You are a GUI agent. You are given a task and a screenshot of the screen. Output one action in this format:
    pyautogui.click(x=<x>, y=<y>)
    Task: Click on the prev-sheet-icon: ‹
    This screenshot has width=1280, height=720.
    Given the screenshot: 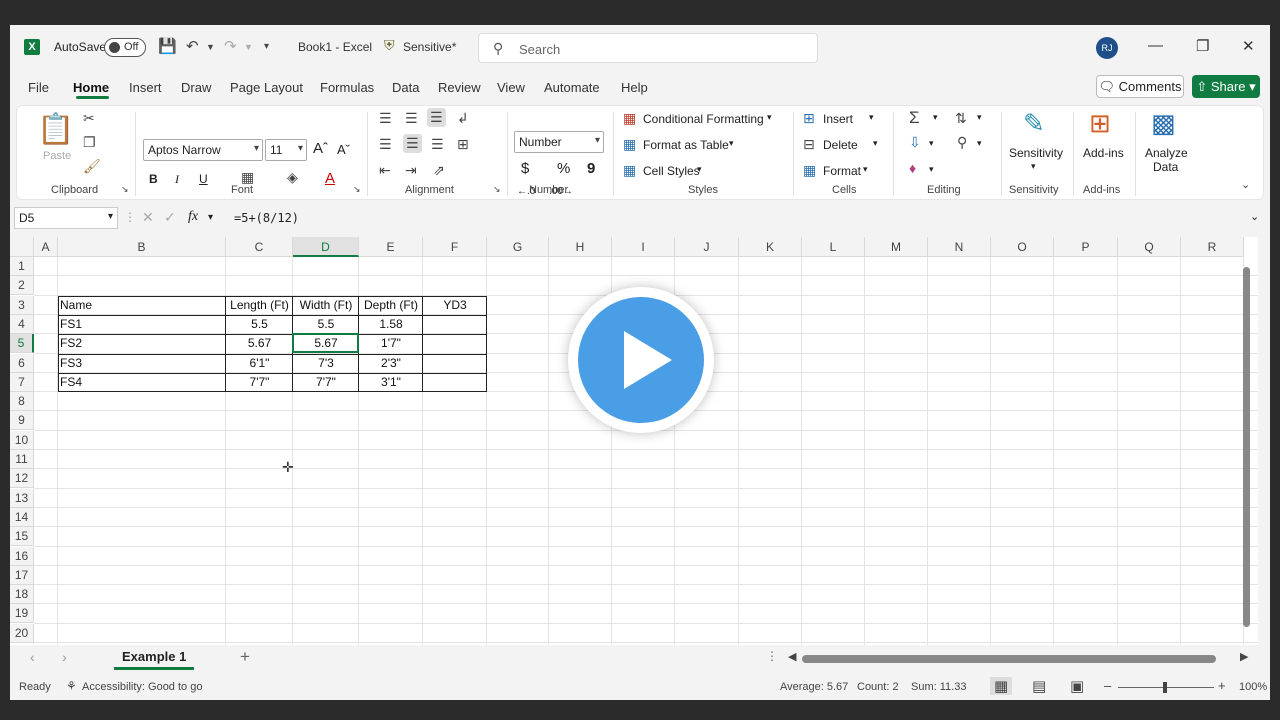 What is the action you would take?
    pyautogui.click(x=32, y=657)
    